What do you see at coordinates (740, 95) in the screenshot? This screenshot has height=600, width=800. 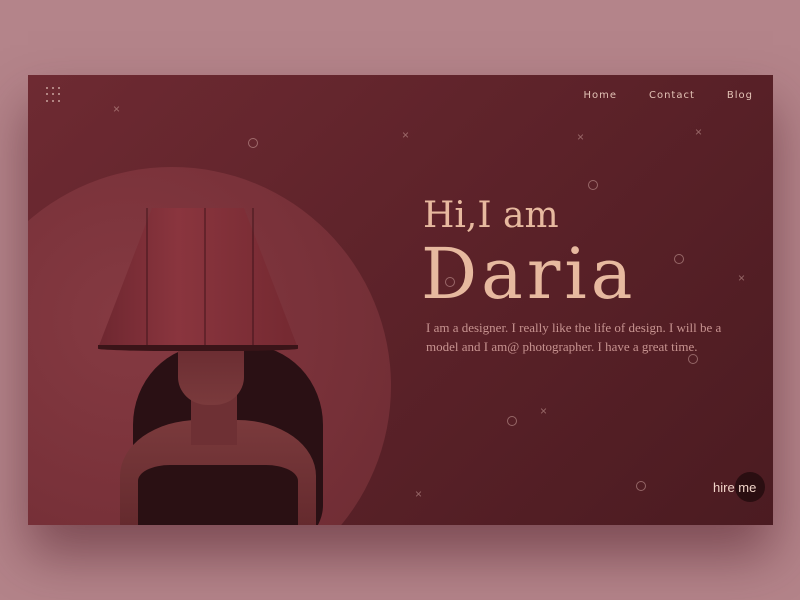 I see `nav-link-blog: Blog` at bounding box center [740, 95].